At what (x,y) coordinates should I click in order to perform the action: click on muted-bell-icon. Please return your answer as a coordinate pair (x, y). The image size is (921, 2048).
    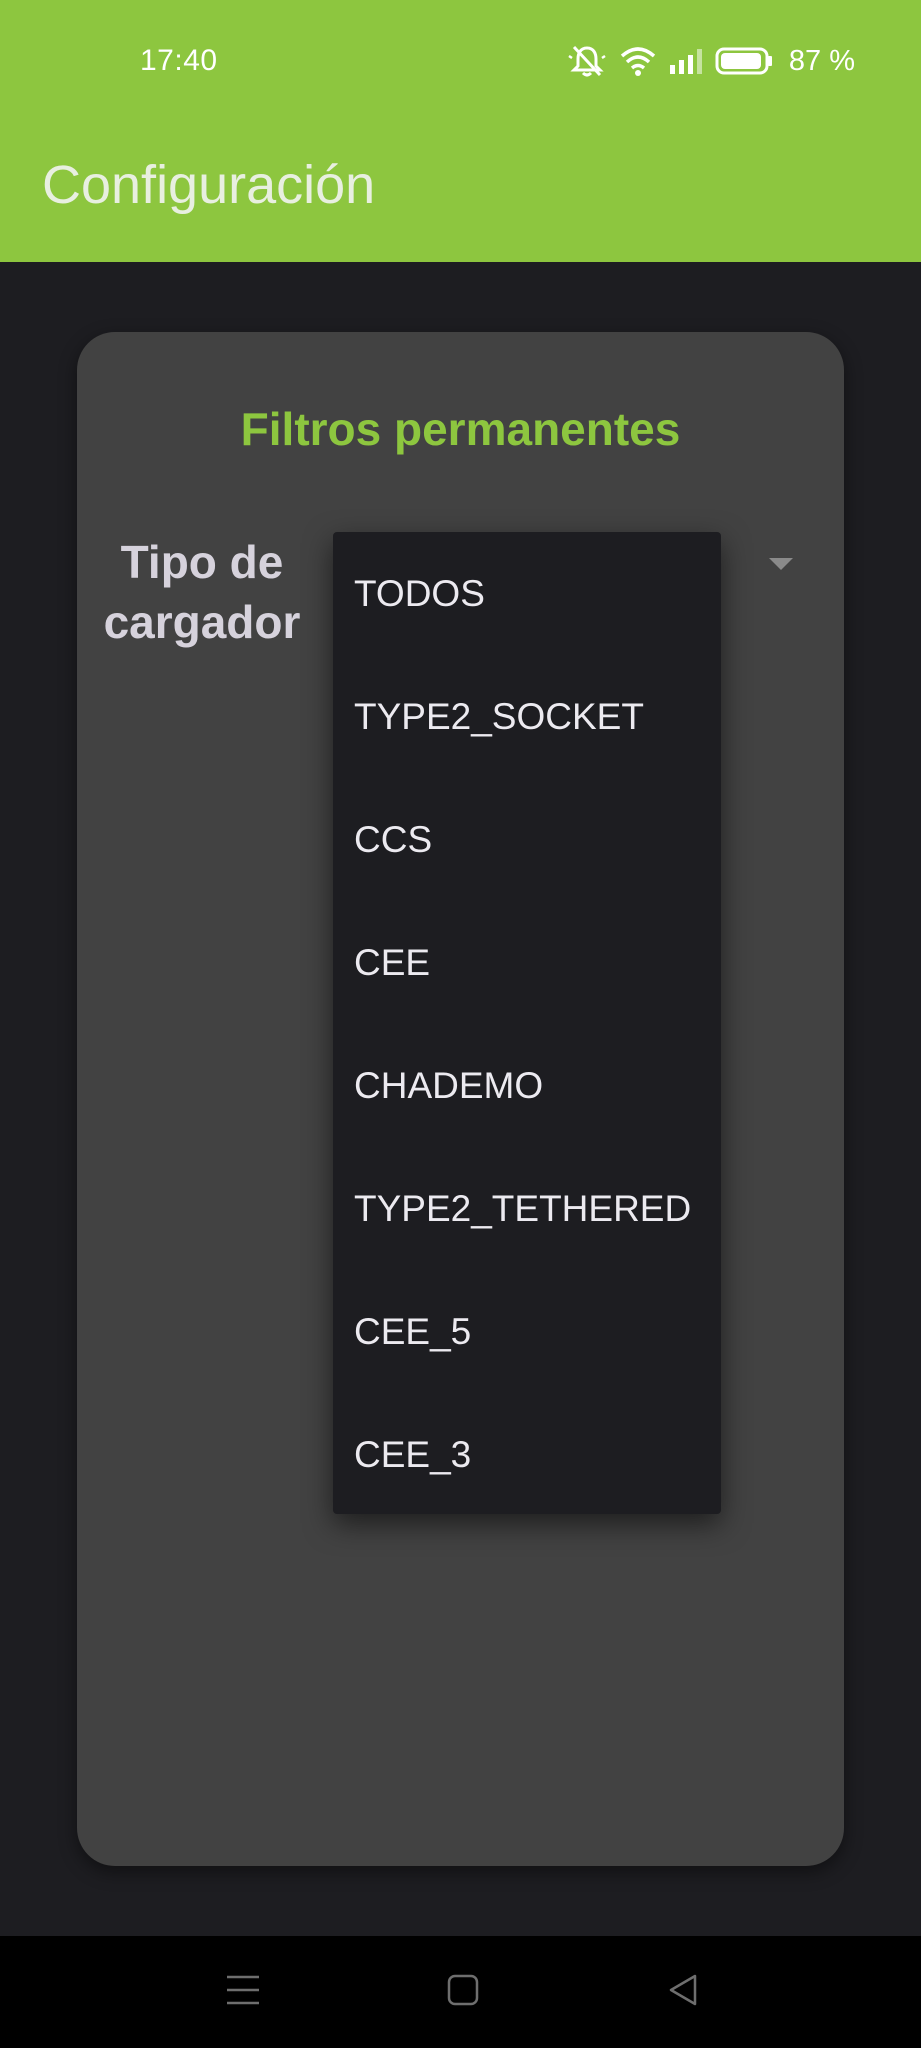
    Looking at the image, I should click on (587, 61).